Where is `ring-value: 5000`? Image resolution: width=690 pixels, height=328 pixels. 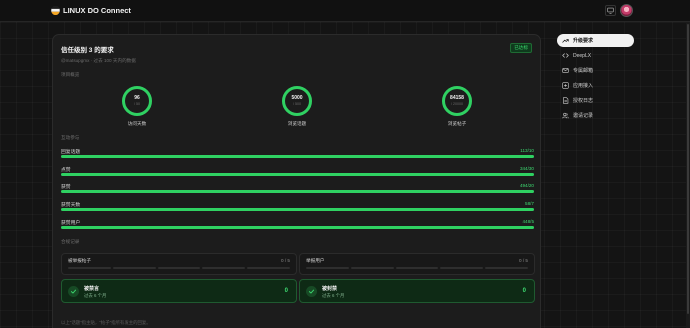
ring-value: 5000 is located at coordinates (297, 98).